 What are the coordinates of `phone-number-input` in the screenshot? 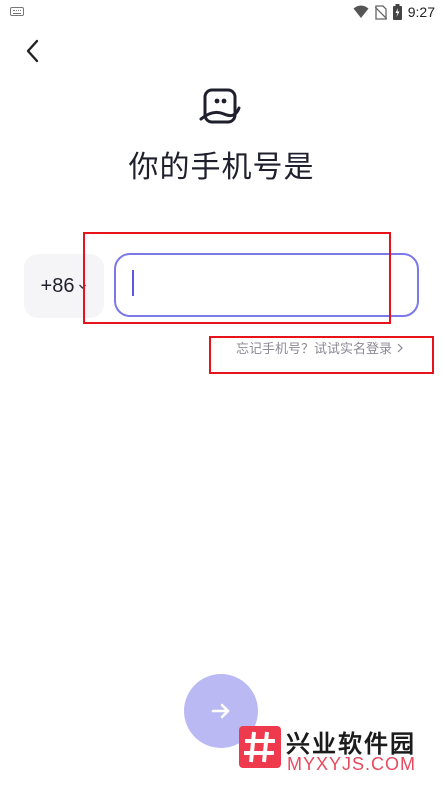 It's located at (266, 285).